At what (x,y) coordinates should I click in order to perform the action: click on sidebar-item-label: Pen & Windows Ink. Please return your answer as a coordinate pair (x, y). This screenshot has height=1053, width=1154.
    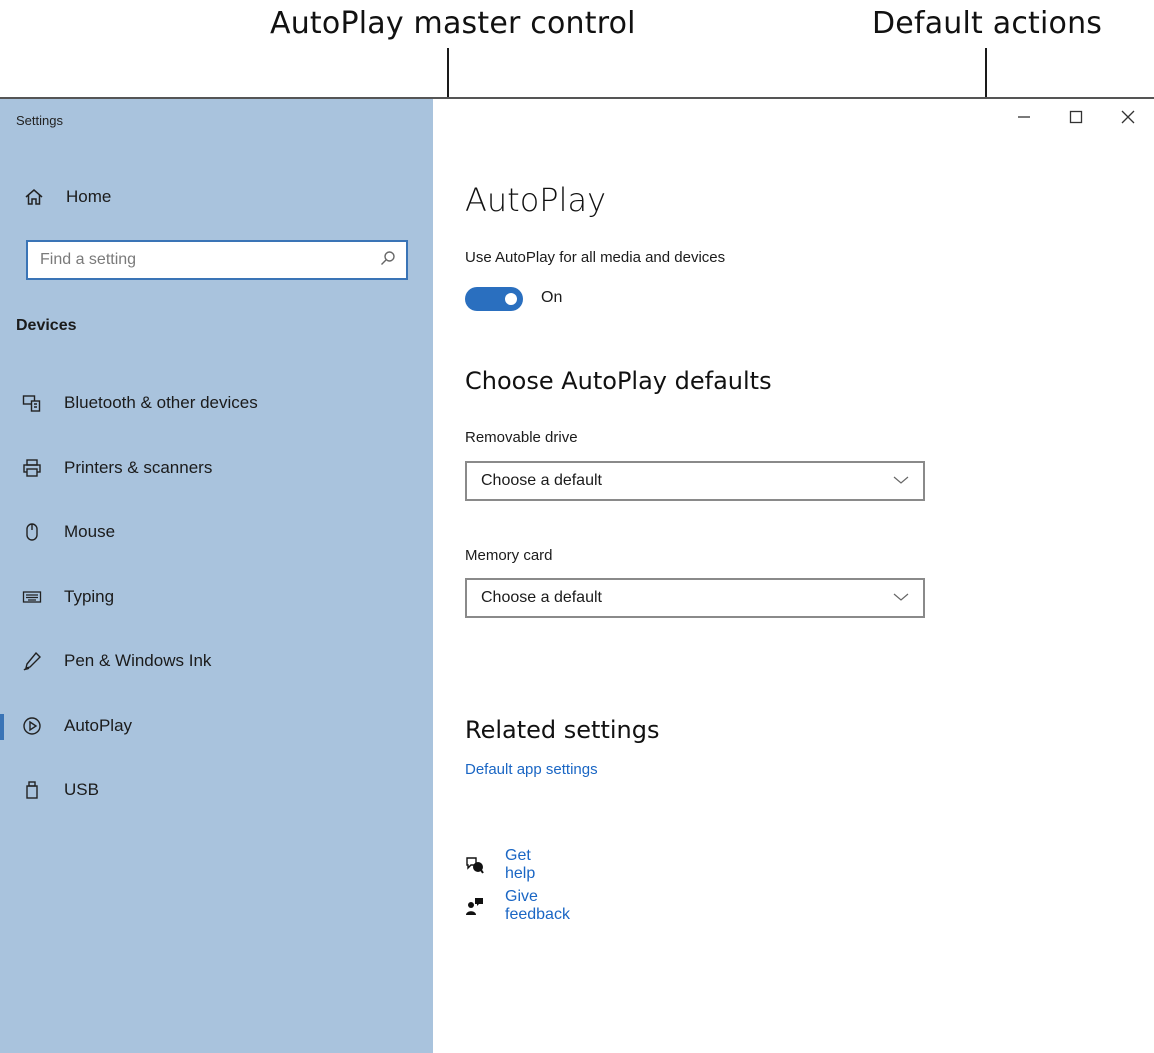
    Looking at the image, I should click on (138, 661).